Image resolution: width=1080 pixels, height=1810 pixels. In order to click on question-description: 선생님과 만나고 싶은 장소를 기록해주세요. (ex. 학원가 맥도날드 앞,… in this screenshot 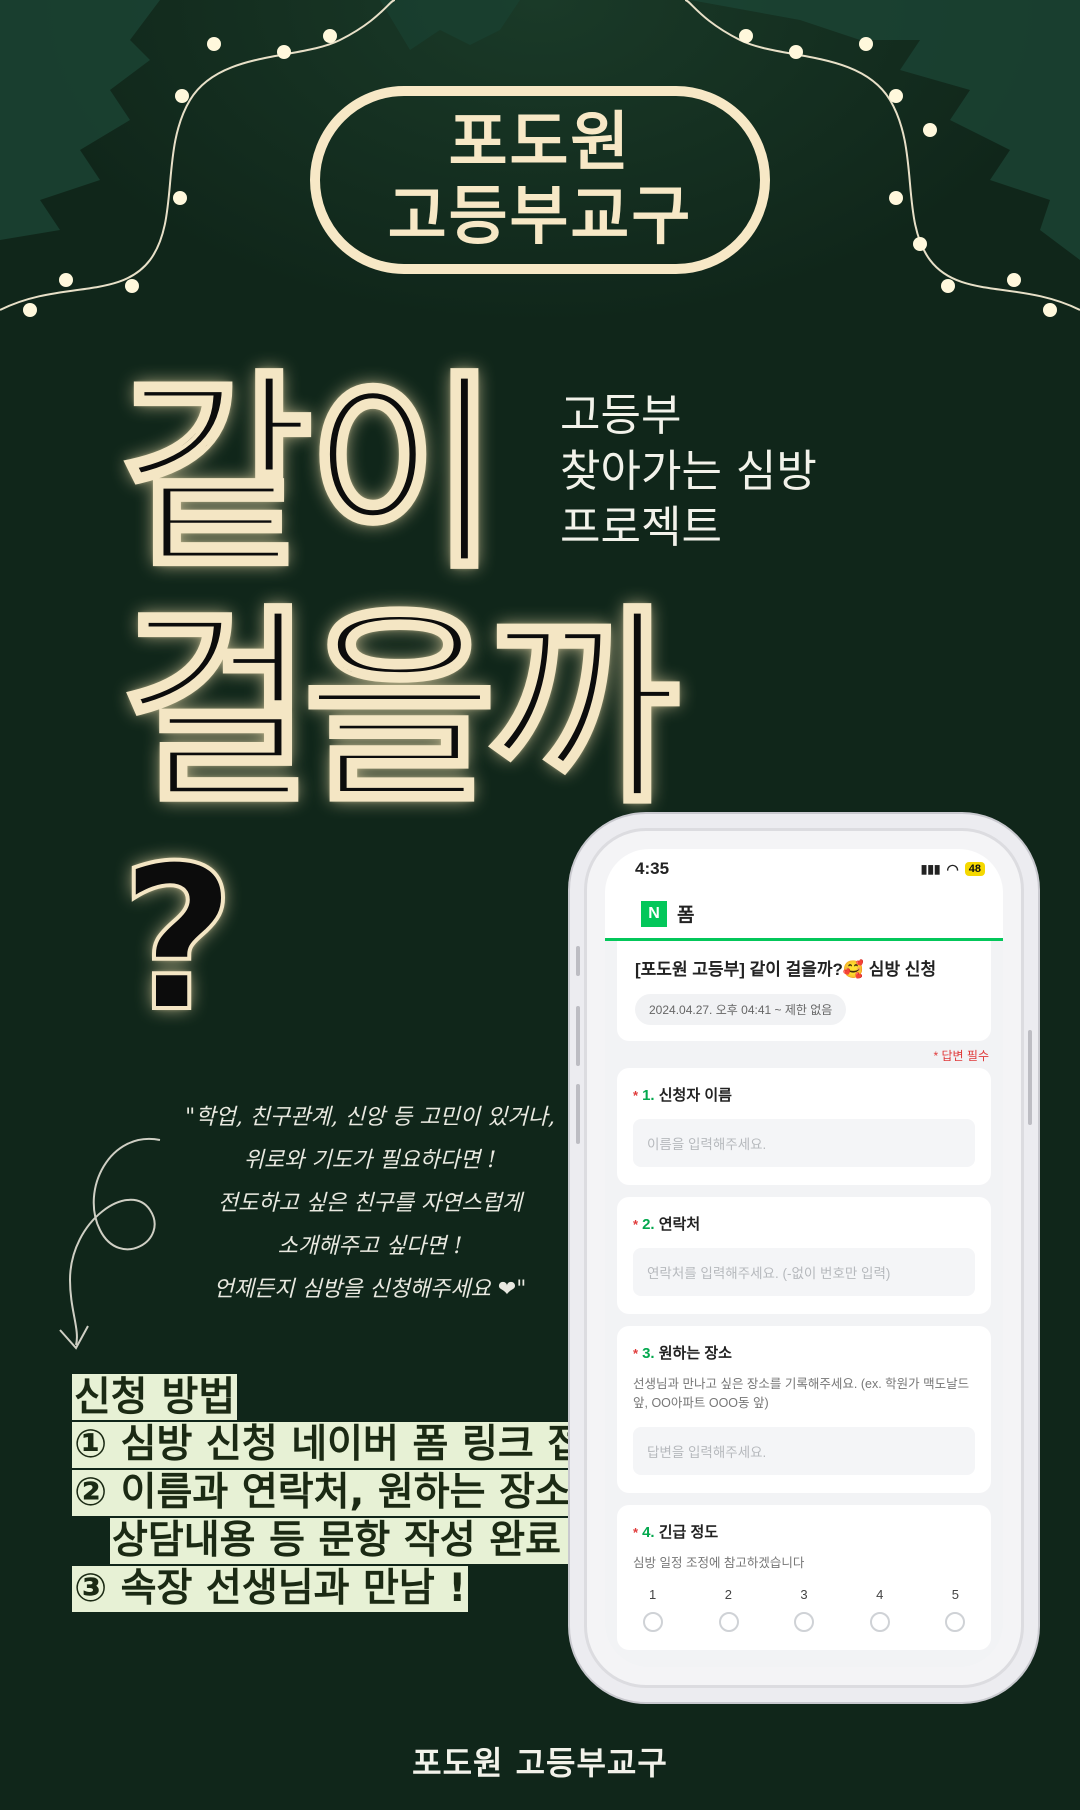, I will do `click(801, 1393)`.